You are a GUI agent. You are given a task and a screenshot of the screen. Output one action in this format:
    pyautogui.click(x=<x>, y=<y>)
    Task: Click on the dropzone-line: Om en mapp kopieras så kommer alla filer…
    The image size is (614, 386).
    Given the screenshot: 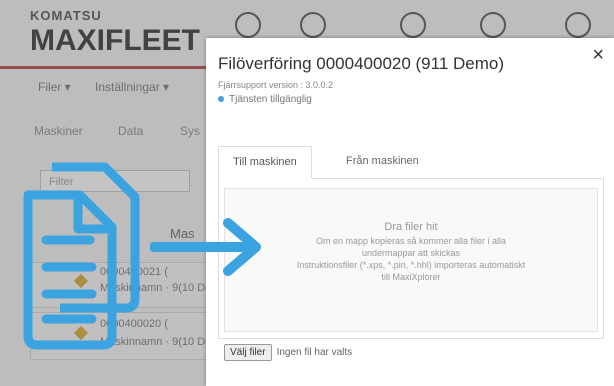 What is the action you would take?
    pyautogui.click(x=411, y=241)
    